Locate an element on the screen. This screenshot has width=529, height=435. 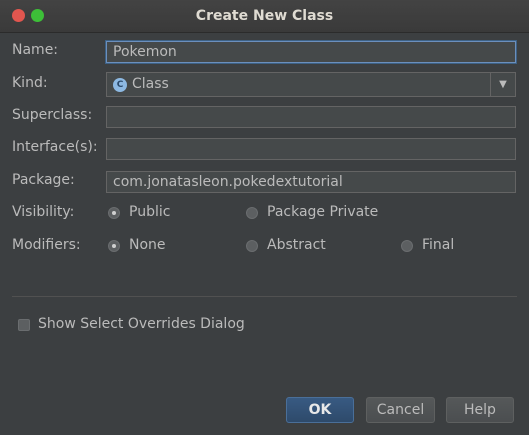
ok-button: OK is located at coordinates (320, 410).